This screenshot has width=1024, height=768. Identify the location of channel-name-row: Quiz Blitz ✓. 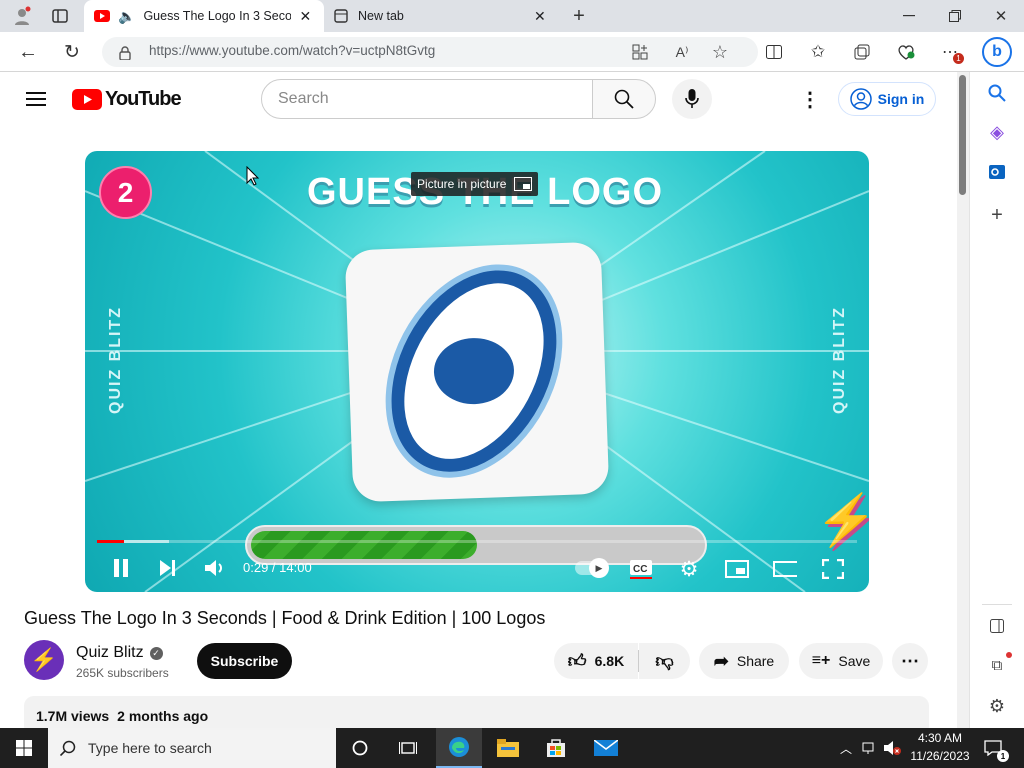
(119, 653).